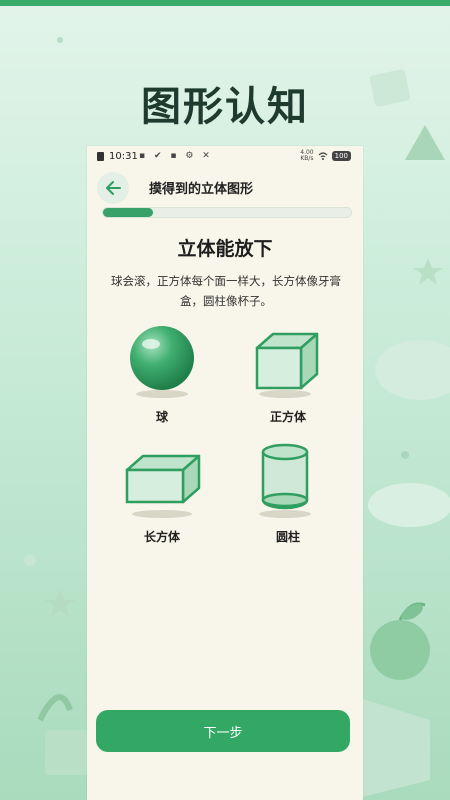 Image resolution: width=450 pixels, height=800 pixels. Describe the element at coordinates (225, 249) in the screenshot. I see `lesson-heading: 立体能放下` at that location.